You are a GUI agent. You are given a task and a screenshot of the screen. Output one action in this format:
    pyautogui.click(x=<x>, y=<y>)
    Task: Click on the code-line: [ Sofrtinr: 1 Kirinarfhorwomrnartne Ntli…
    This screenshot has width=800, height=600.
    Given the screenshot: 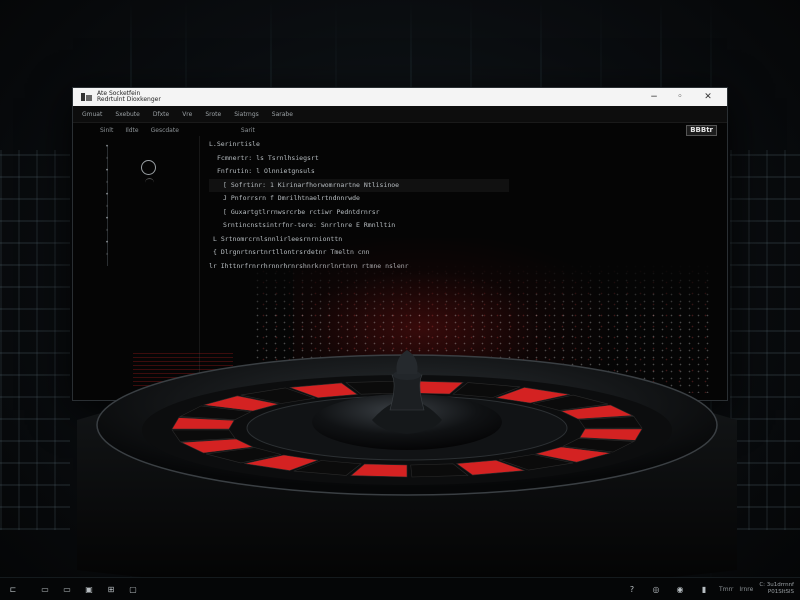 What is the action you would take?
    pyautogui.click(x=359, y=185)
    